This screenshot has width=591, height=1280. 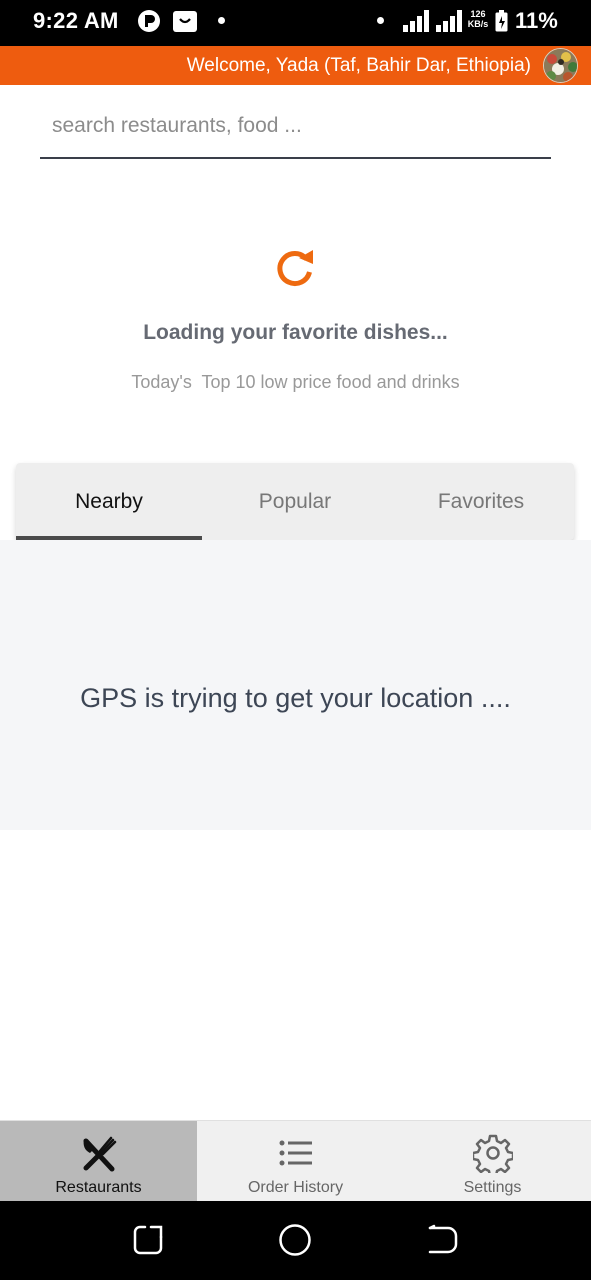 I want to click on bottom-navigation: Restaurants Order History Settings, so click(x=295, y=1160).